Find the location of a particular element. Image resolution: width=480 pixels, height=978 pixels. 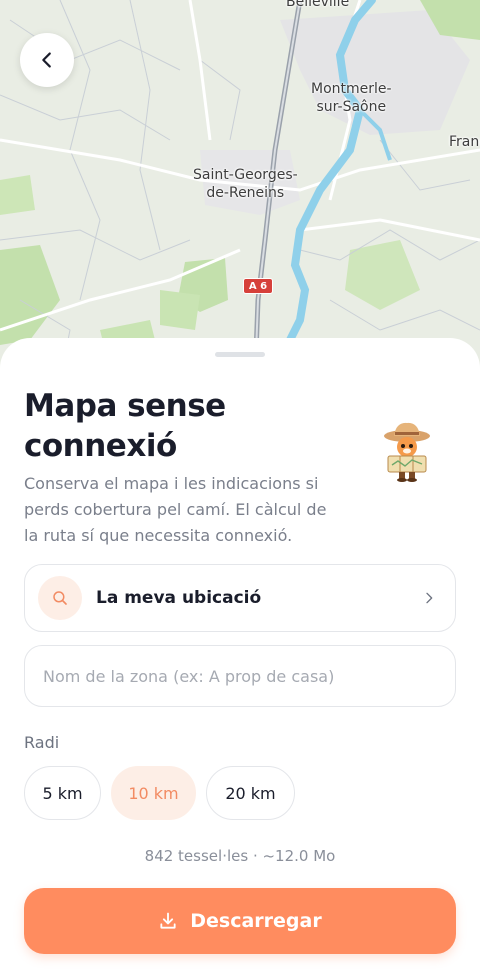

download-button: Descarregar is located at coordinates (240, 921).